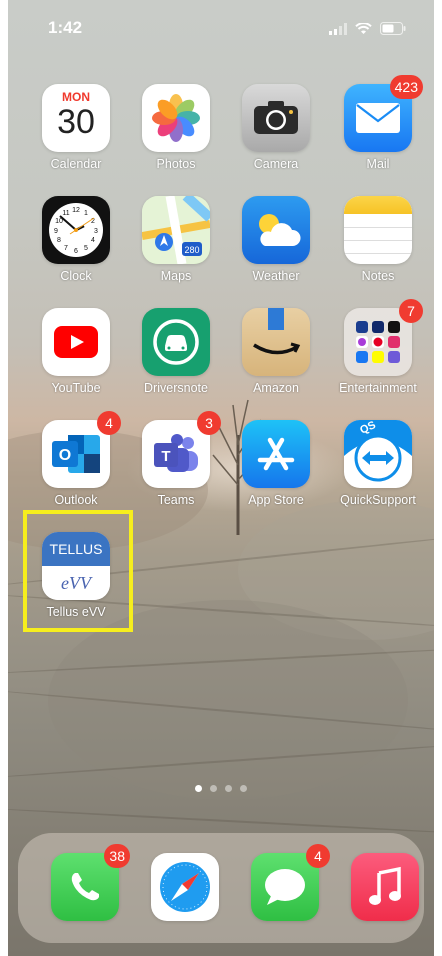 This screenshot has height=956, width=442. I want to click on app-notes: Notes, so click(378, 239).